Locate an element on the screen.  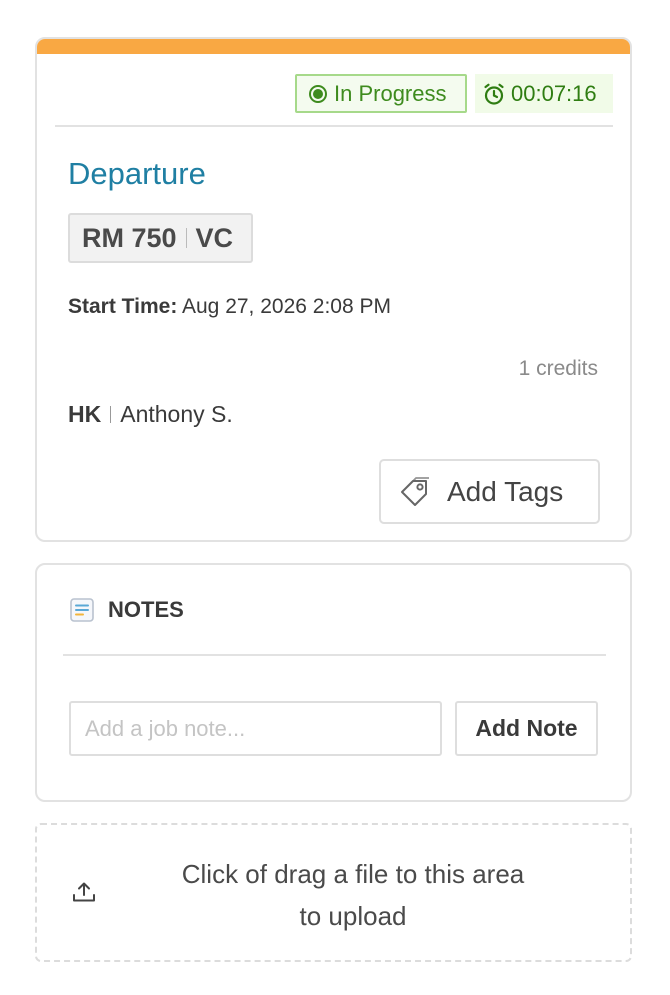
start-time-label: Start Time: is located at coordinates (123, 306).